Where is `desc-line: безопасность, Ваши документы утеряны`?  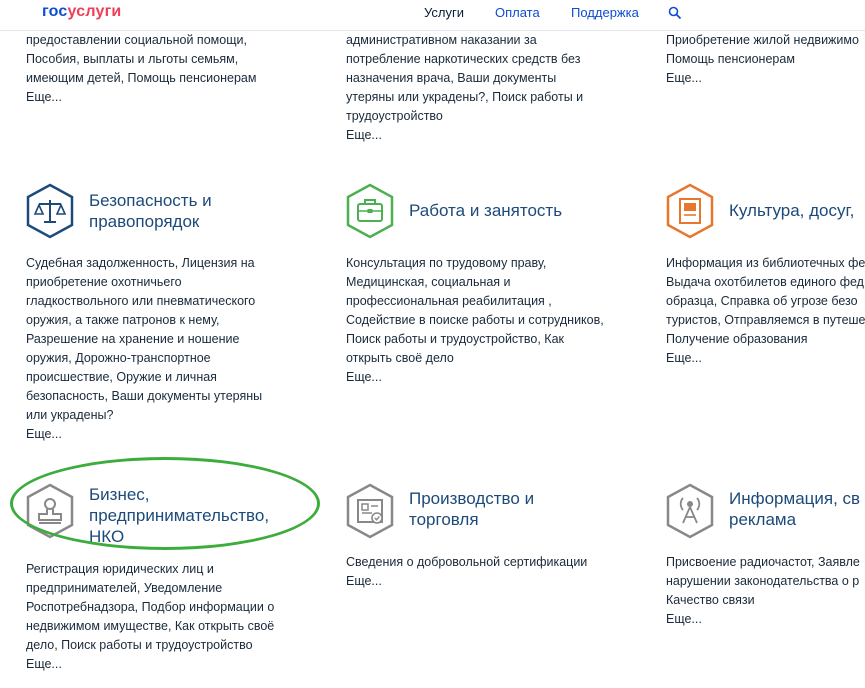 desc-line: безопасность, Ваши документы утеряны is located at coordinates (144, 396).